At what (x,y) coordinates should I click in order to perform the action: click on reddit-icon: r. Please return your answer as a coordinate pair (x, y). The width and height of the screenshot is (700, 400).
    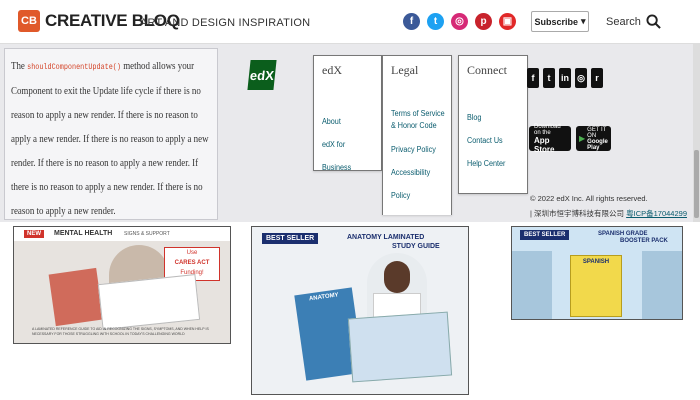
    Looking at the image, I should click on (597, 78).